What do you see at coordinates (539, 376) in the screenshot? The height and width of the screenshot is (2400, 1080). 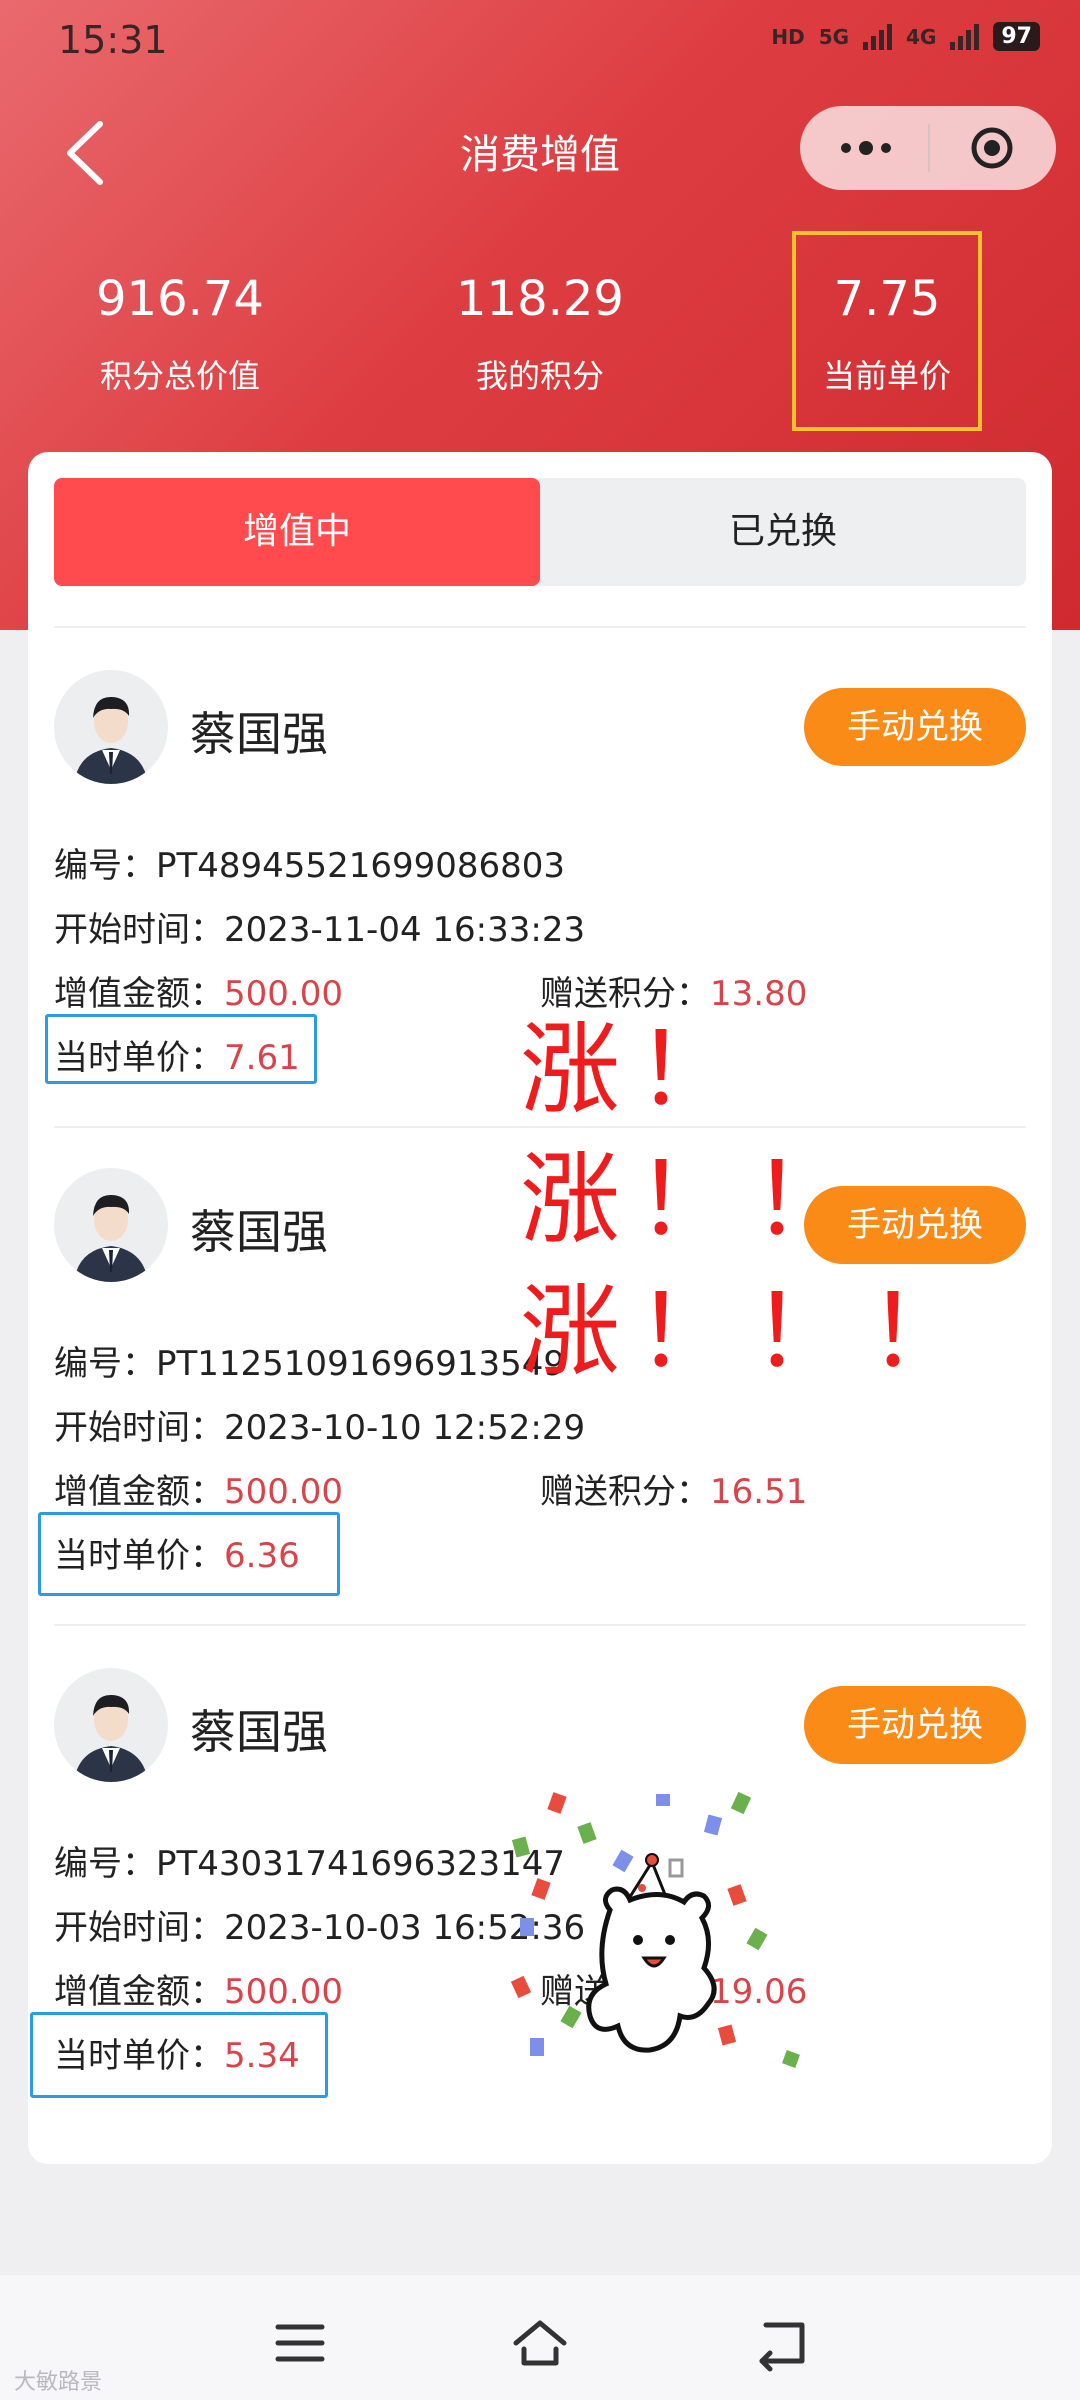 I see `stat-my-points-label: 我的积分` at bounding box center [539, 376].